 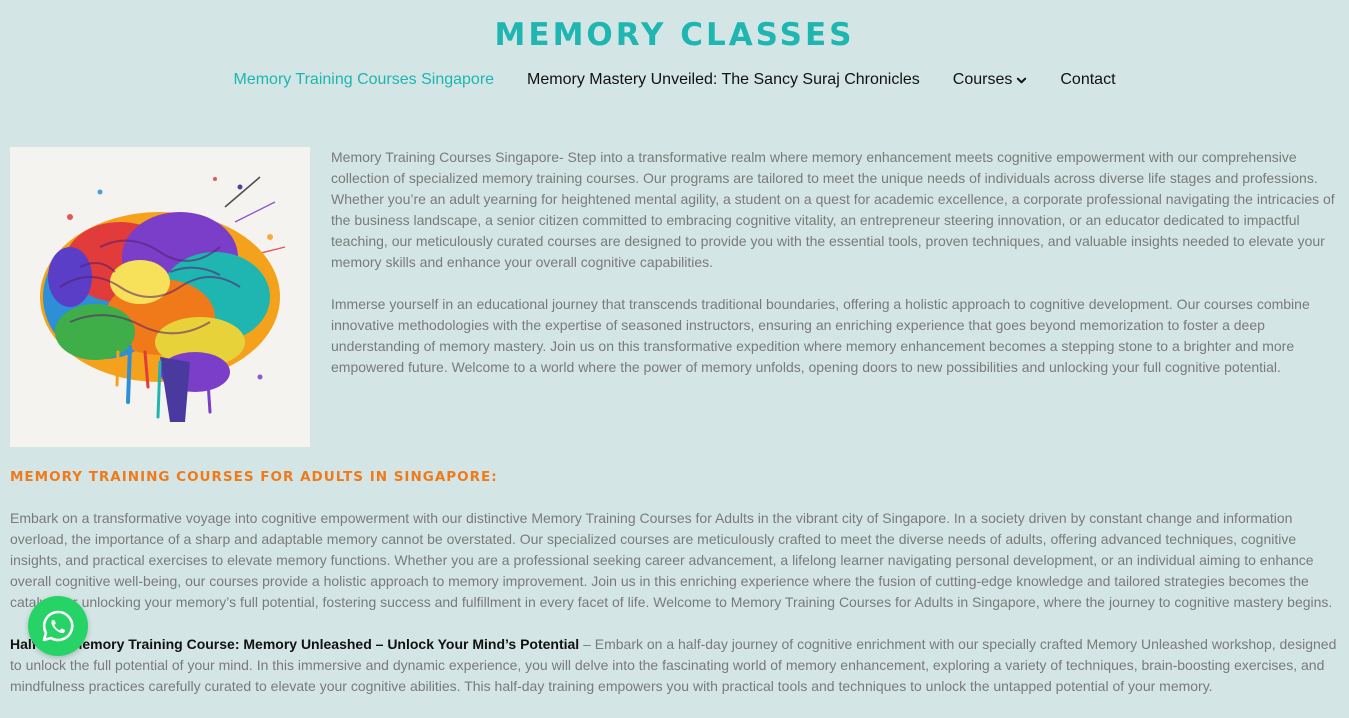 What do you see at coordinates (1087, 80) in the screenshot?
I see `nav-item-contact: Contact` at bounding box center [1087, 80].